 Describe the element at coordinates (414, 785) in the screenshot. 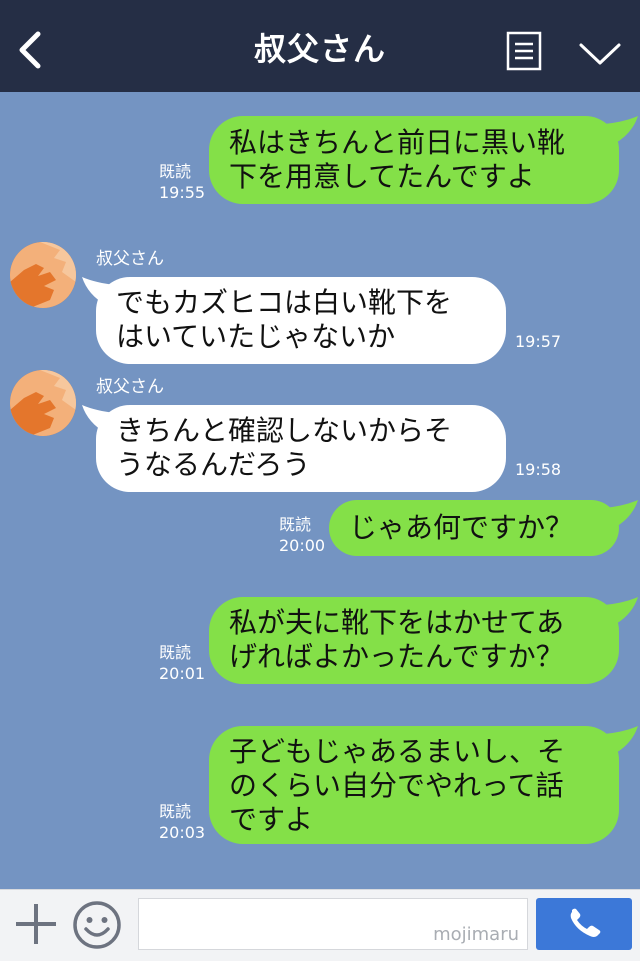

I see `message-bubble: 子どもじゃあるまいし、そ のくらい自分でやれって話 ですよ` at that location.